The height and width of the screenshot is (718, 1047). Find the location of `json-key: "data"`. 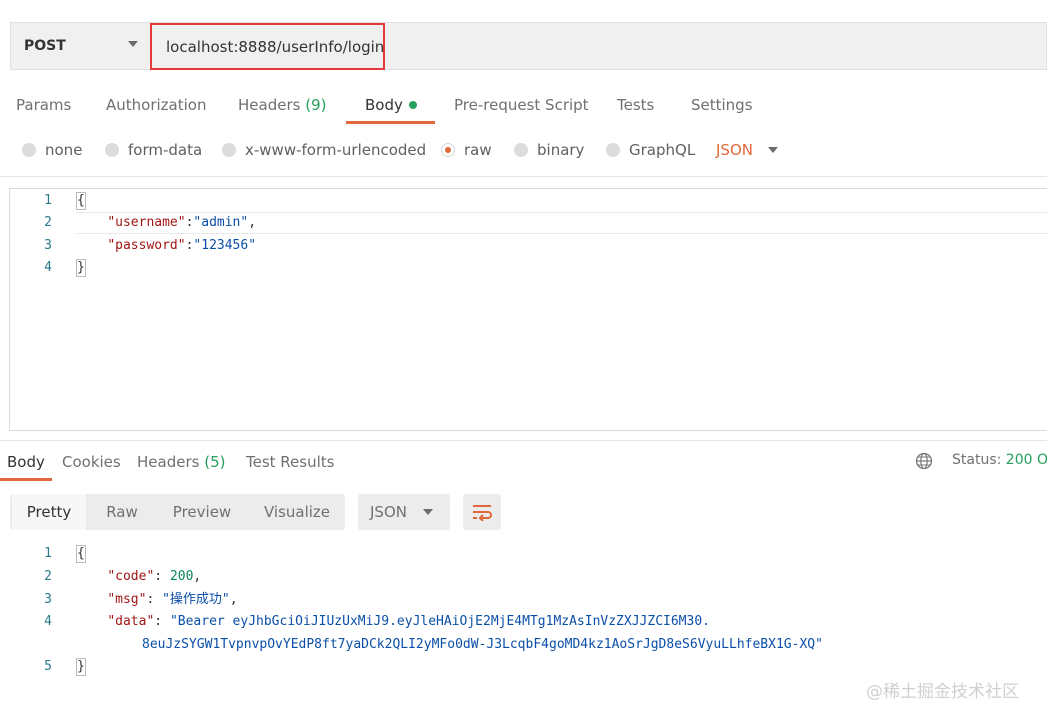

json-key: "data" is located at coordinates (131, 621).